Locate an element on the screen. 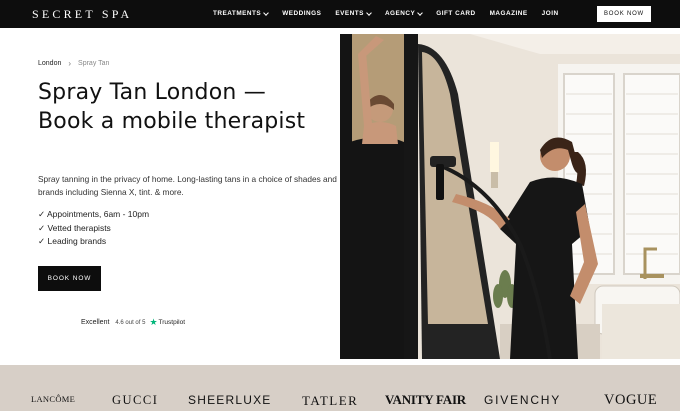  nav-treatments: TREATMENTS is located at coordinates (241, 13).